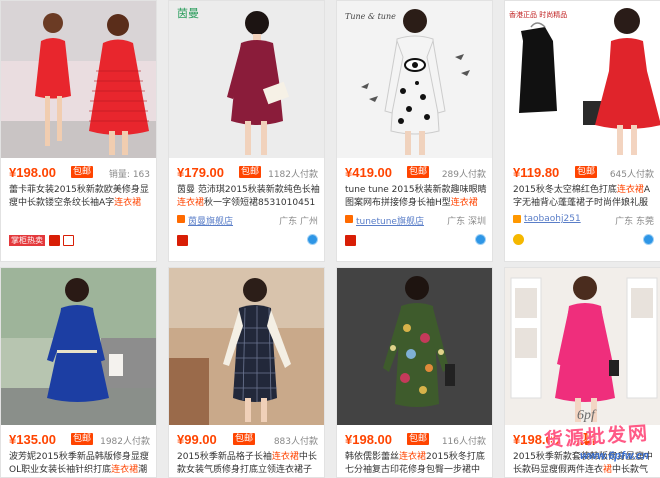  Describe the element at coordinates (518, 239) in the screenshot. I see `seller-level-icon` at that location.